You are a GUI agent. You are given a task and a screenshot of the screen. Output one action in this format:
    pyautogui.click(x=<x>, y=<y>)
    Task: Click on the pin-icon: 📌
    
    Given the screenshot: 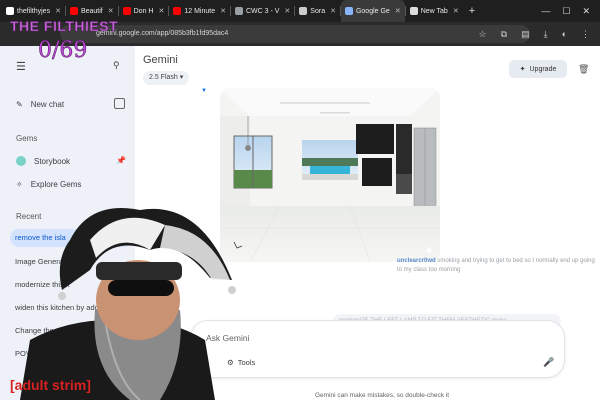 What is the action you would take?
    pyautogui.click(x=121, y=160)
    